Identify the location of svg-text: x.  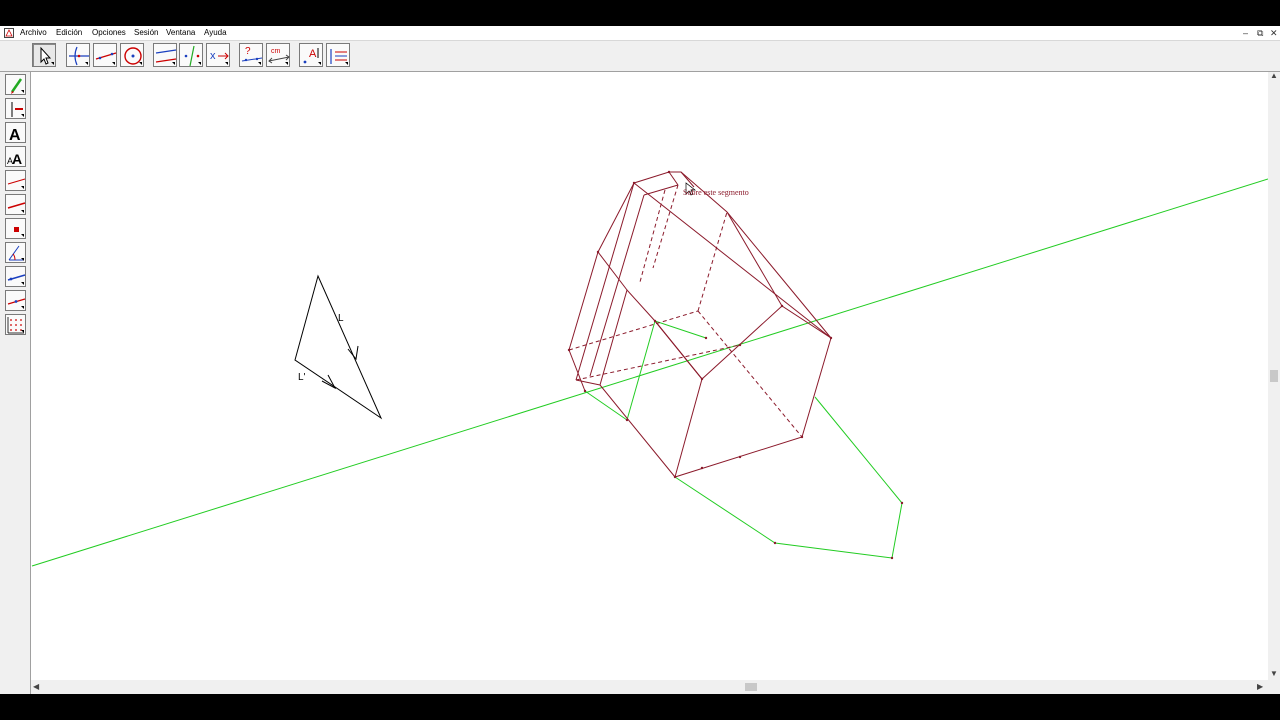
(213, 56).